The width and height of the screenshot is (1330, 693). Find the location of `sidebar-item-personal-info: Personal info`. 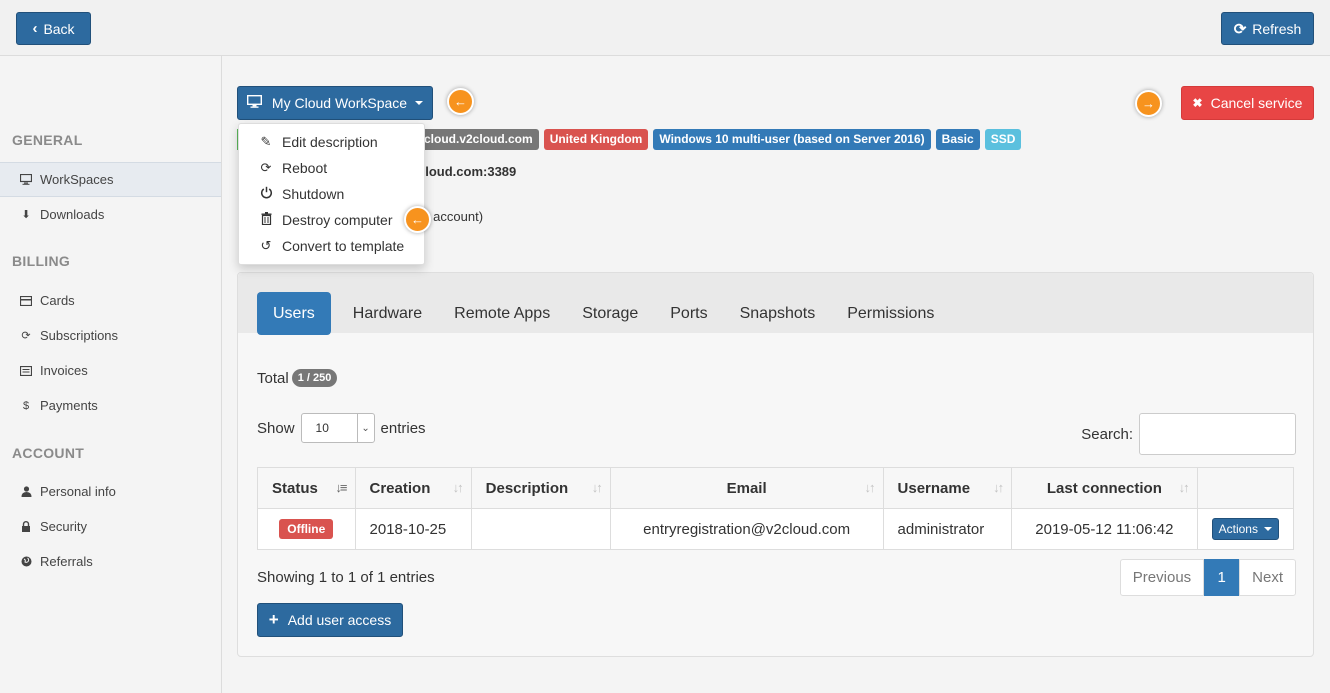

sidebar-item-personal-info: Personal info is located at coordinates (110, 491).